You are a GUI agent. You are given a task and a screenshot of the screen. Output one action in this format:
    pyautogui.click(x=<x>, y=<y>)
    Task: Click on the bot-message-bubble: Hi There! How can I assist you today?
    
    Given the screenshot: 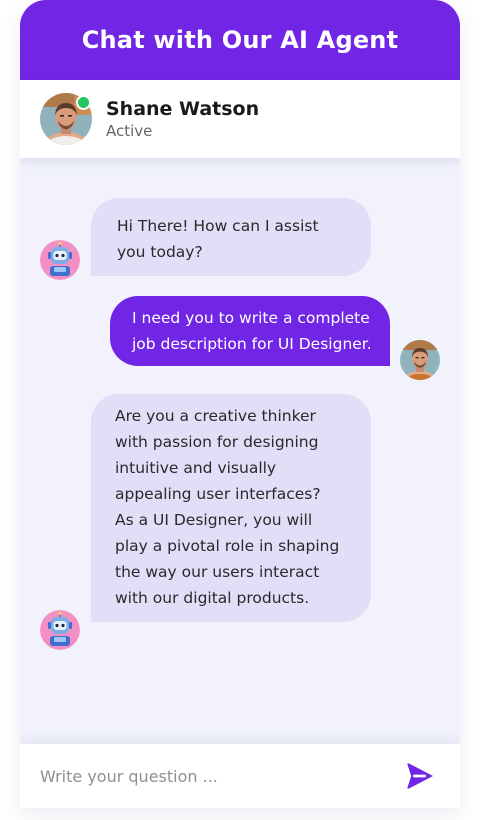 What is the action you would take?
    pyautogui.click(x=231, y=237)
    